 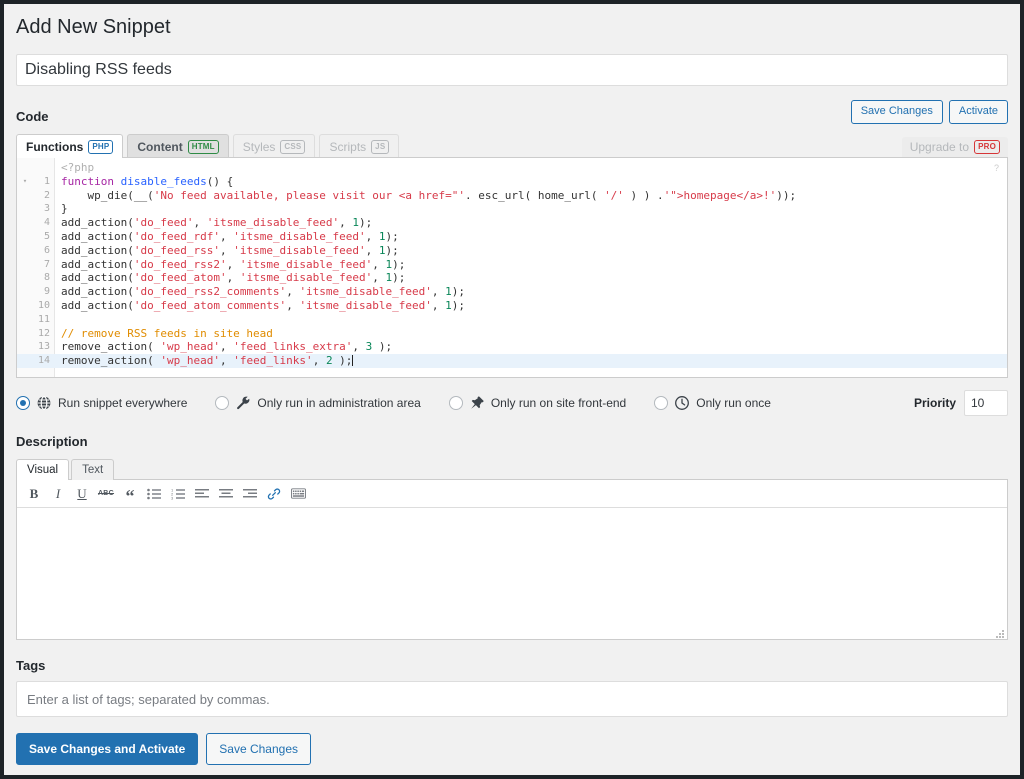 I want to click on pro-badge: PRO, so click(x=987, y=147).